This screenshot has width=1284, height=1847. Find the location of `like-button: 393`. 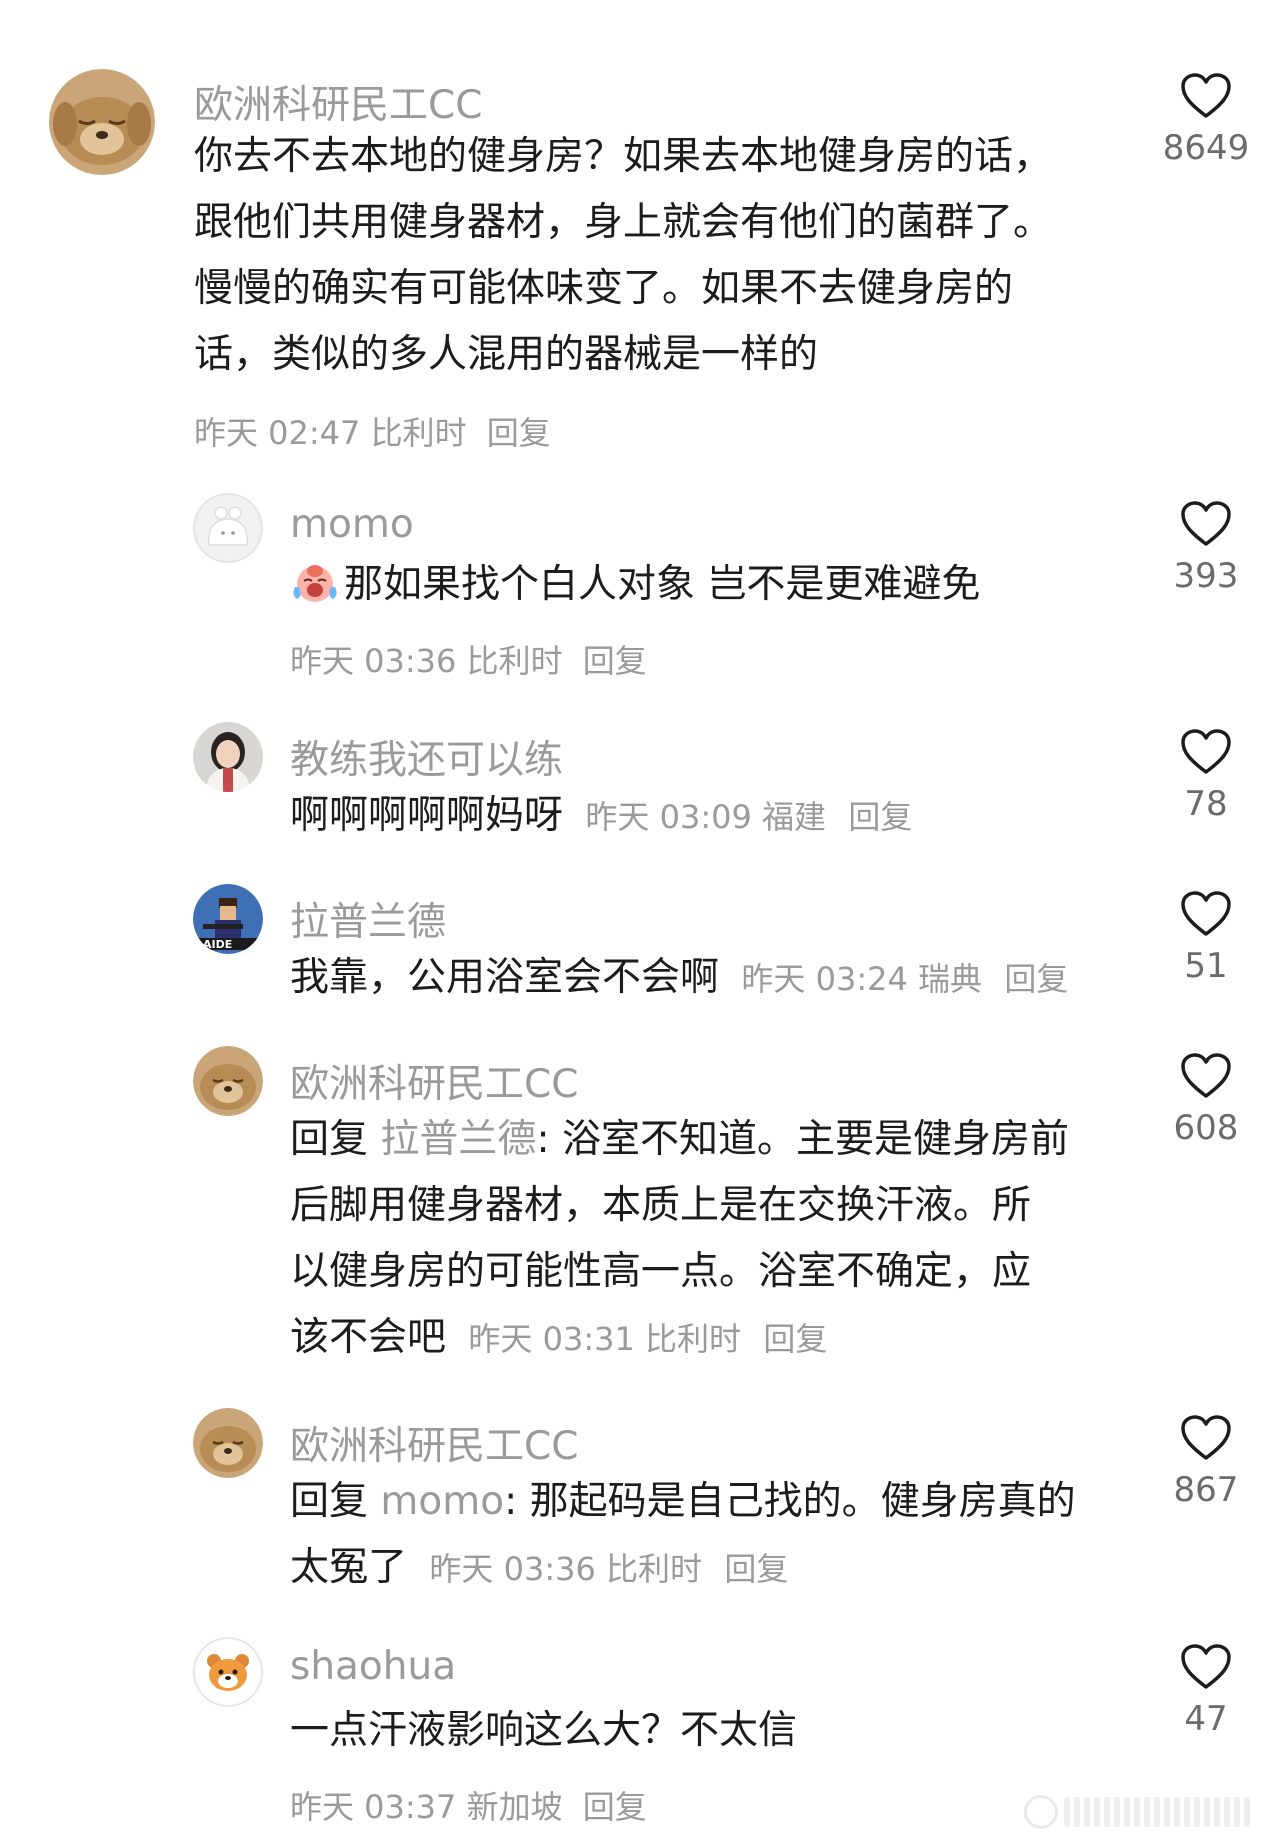

like-button: 393 is located at coordinates (1206, 548).